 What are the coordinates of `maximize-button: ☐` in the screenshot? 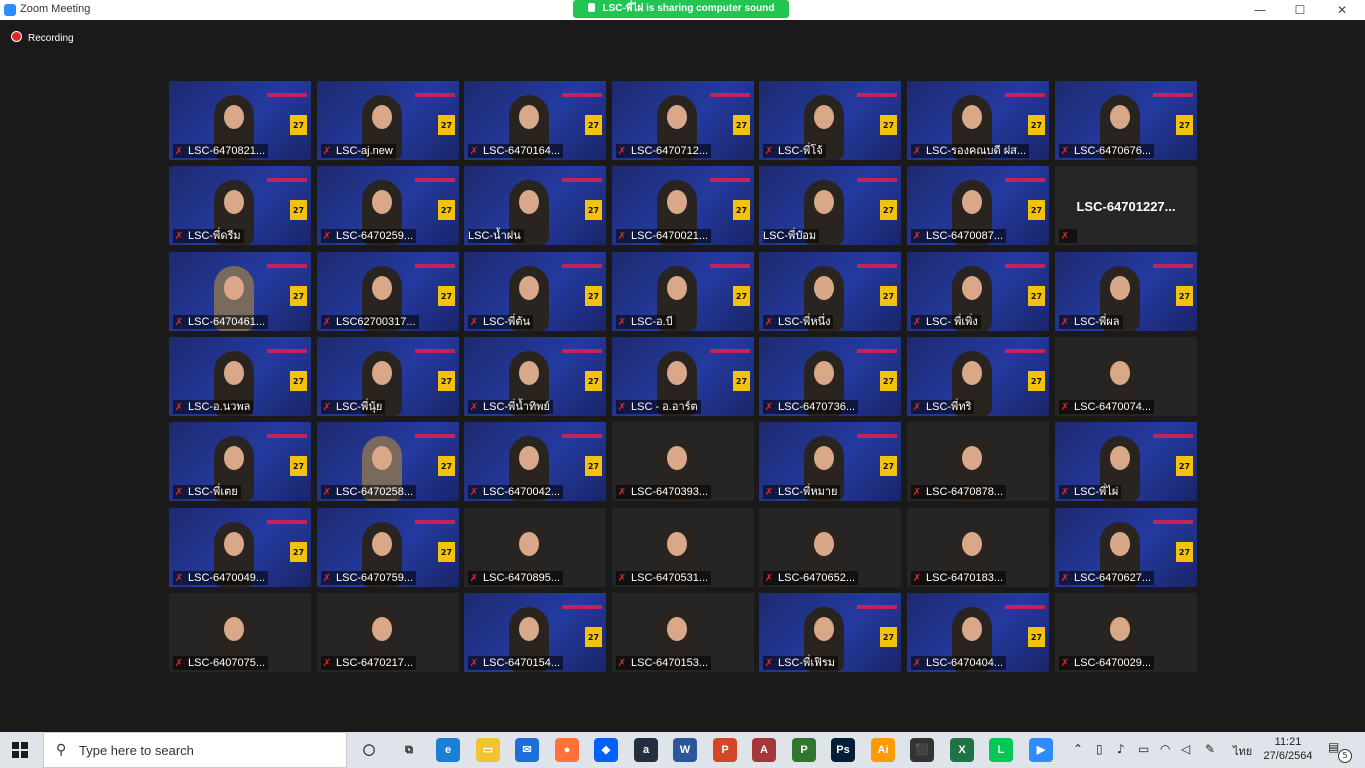 It's located at (1300, 10).